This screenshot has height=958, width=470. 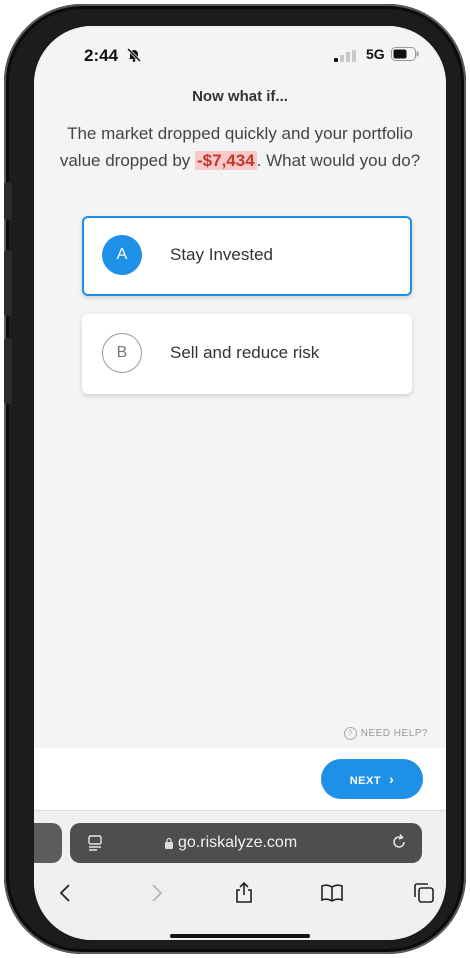 I want to click on bell-slash-icon, so click(x=134, y=55).